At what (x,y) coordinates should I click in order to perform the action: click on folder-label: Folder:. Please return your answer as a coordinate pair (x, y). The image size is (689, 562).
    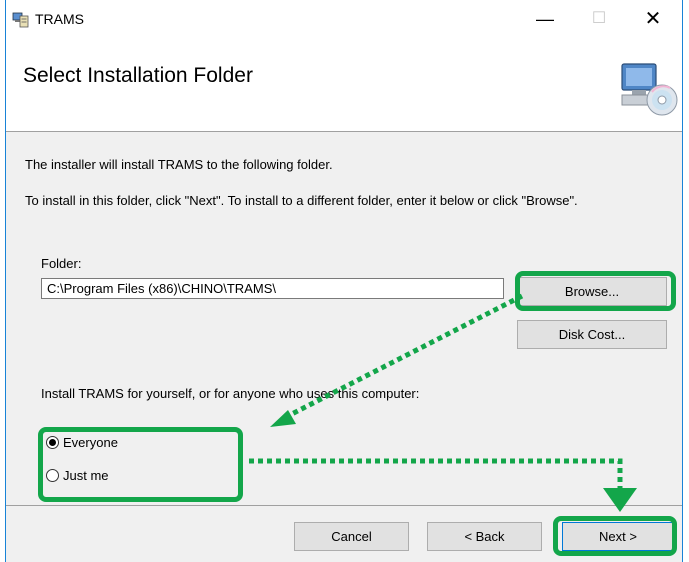
    Looking at the image, I should click on (61, 263).